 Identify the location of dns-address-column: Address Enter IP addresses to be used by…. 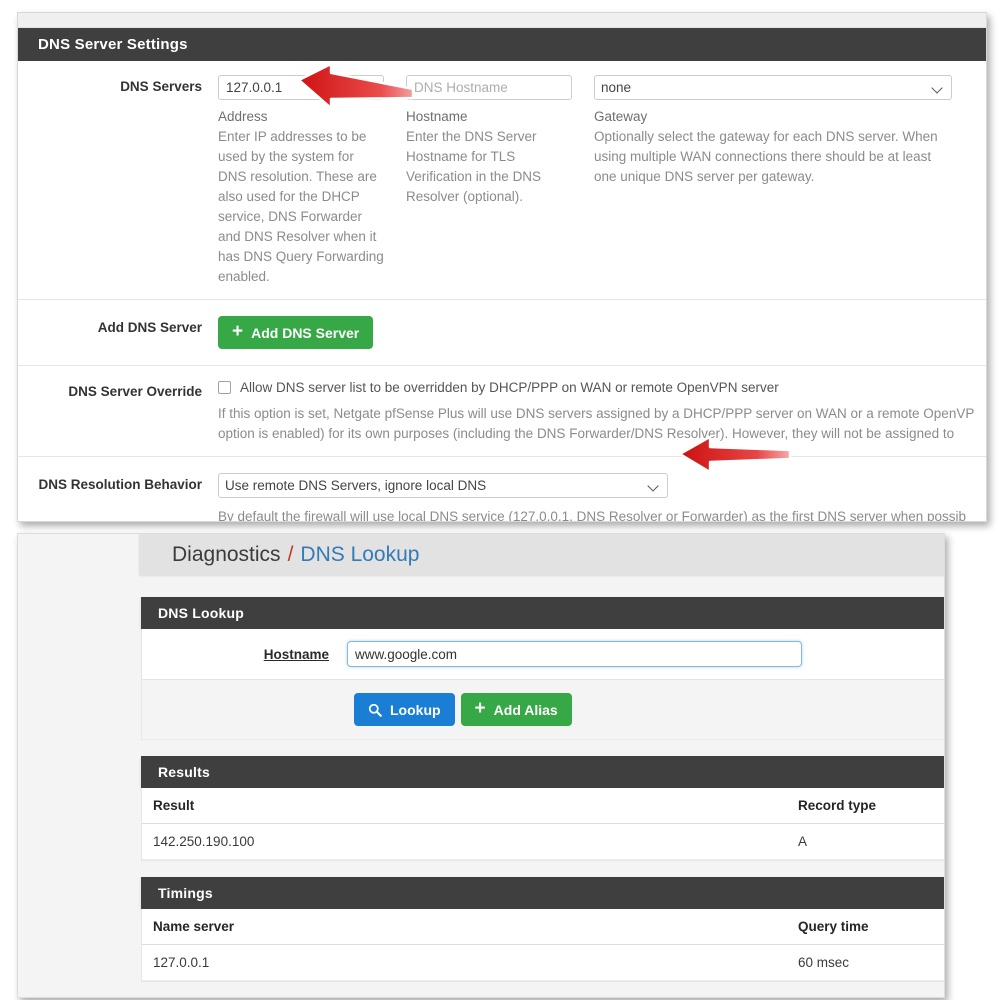
(301, 181).